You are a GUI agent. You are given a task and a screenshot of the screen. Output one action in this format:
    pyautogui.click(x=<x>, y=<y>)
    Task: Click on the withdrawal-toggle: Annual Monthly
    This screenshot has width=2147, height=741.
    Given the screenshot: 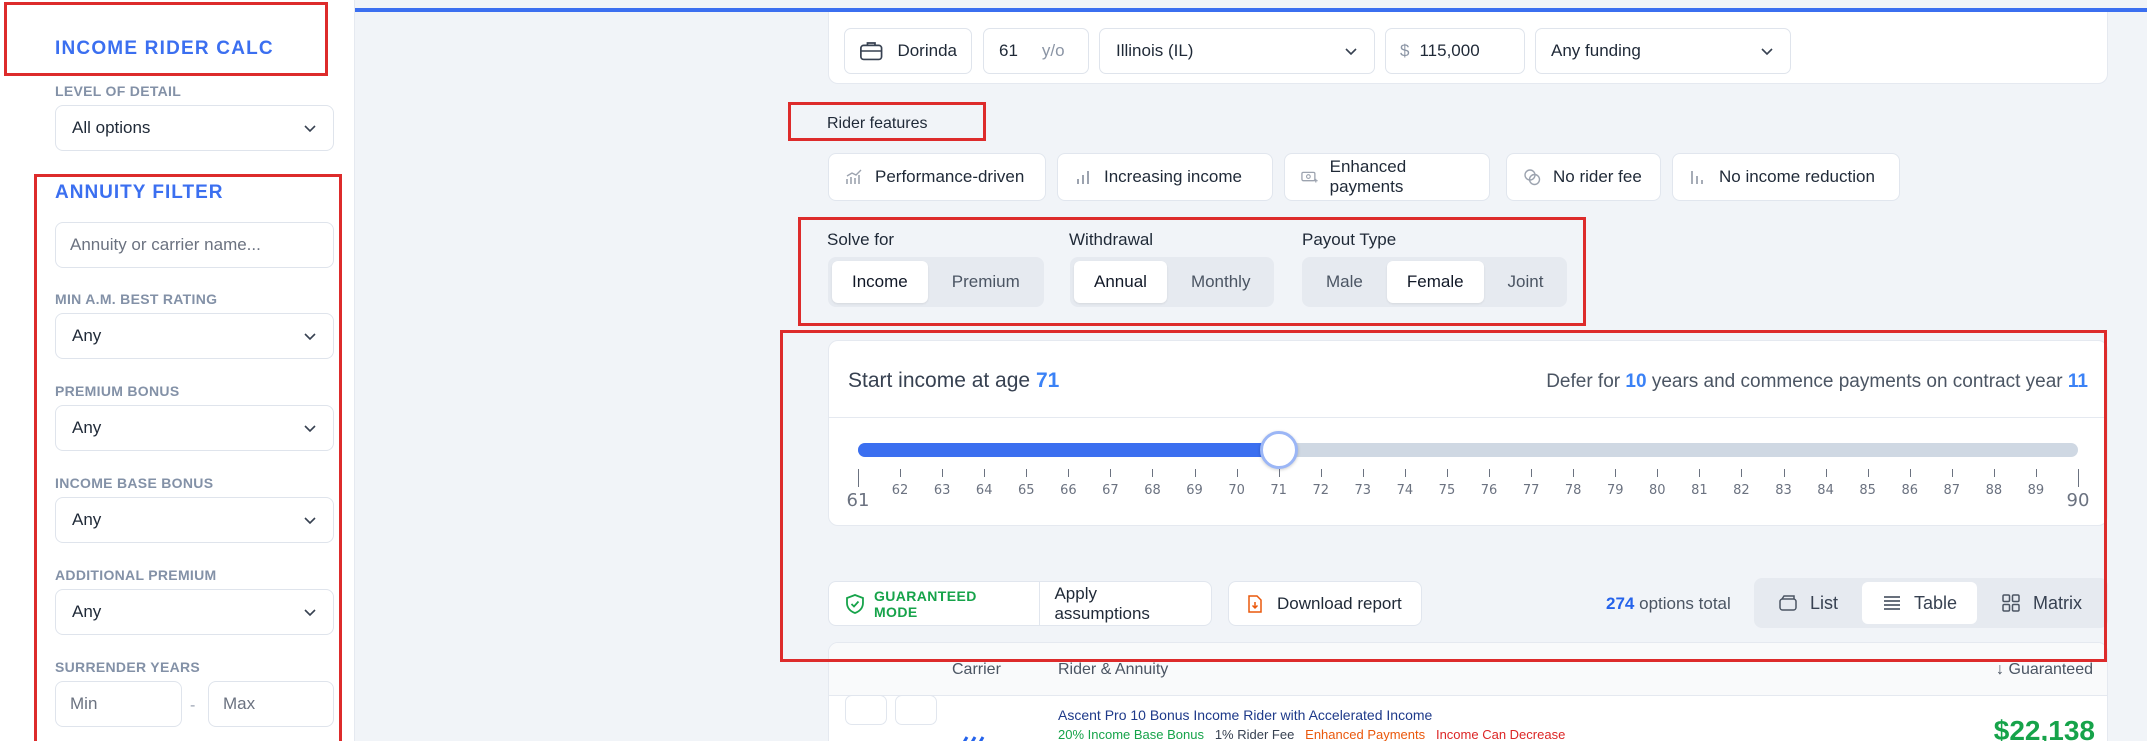 What is the action you would take?
    pyautogui.click(x=1172, y=282)
    